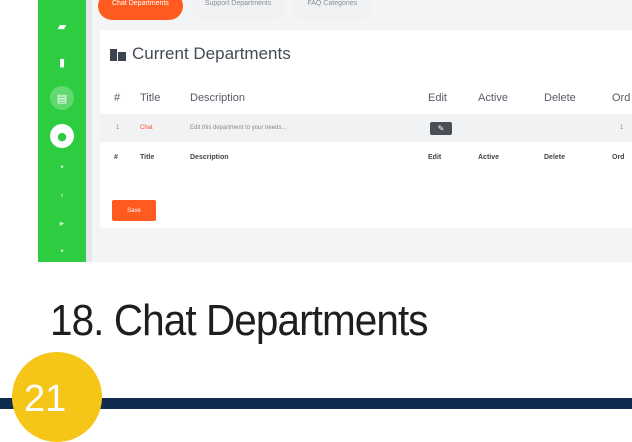 The image size is (632, 442). I want to click on column-header-order: Ord, so click(621, 98).